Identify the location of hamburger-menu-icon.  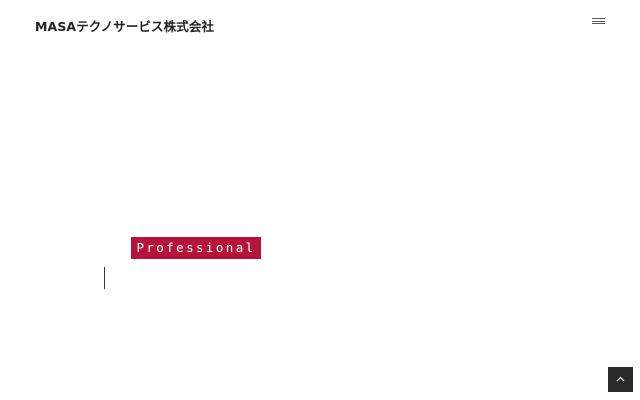
(598, 19).